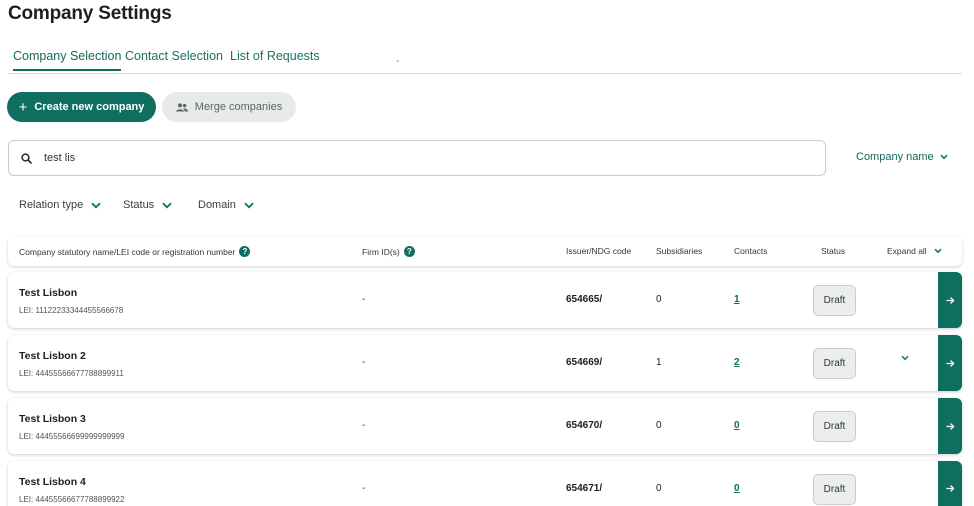 The width and height of the screenshot is (974, 506). I want to click on expand-row-button, so click(905, 358).